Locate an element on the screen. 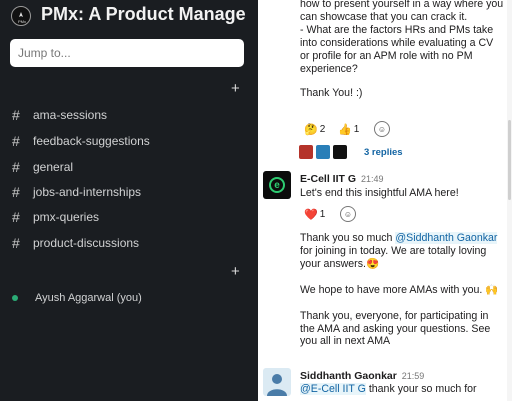 The height and width of the screenshot is (401, 512). message-text: Thank you so much is located at coordinates (348, 238).